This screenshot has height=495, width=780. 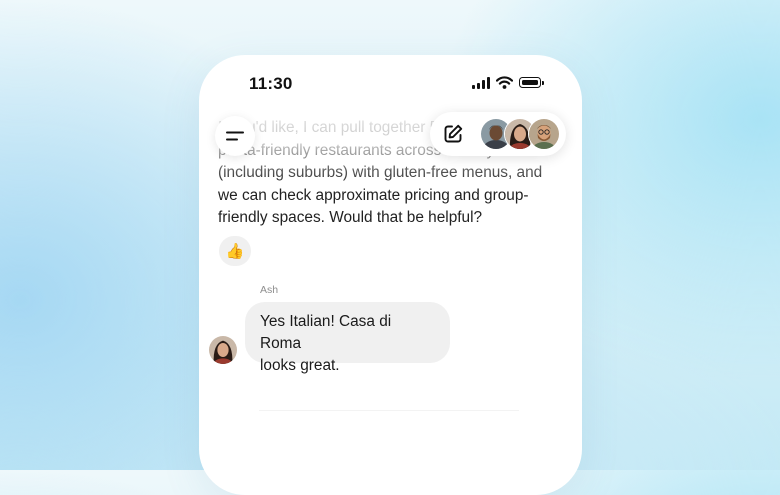 I want to click on assistant-line: friendly spaces. Would that be helpful?, so click(x=350, y=217).